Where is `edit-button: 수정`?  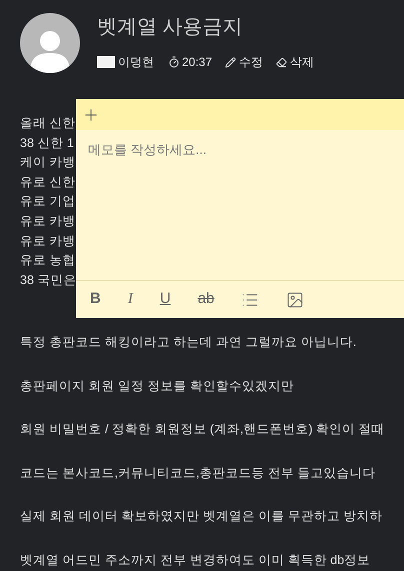 edit-button: 수정 is located at coordinates (244, 62).